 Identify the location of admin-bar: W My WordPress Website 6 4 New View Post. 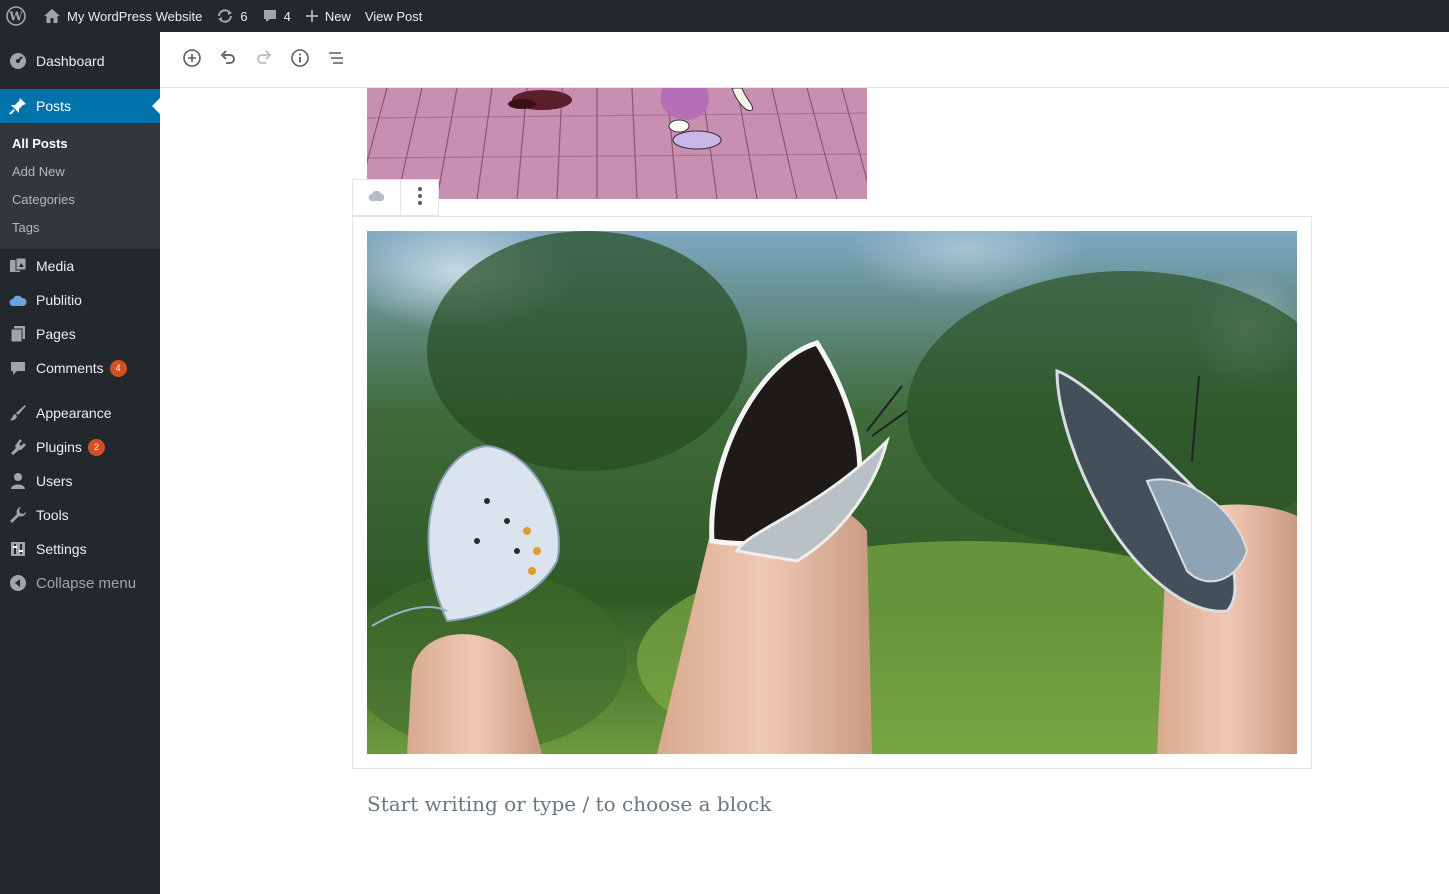
(724, 16).